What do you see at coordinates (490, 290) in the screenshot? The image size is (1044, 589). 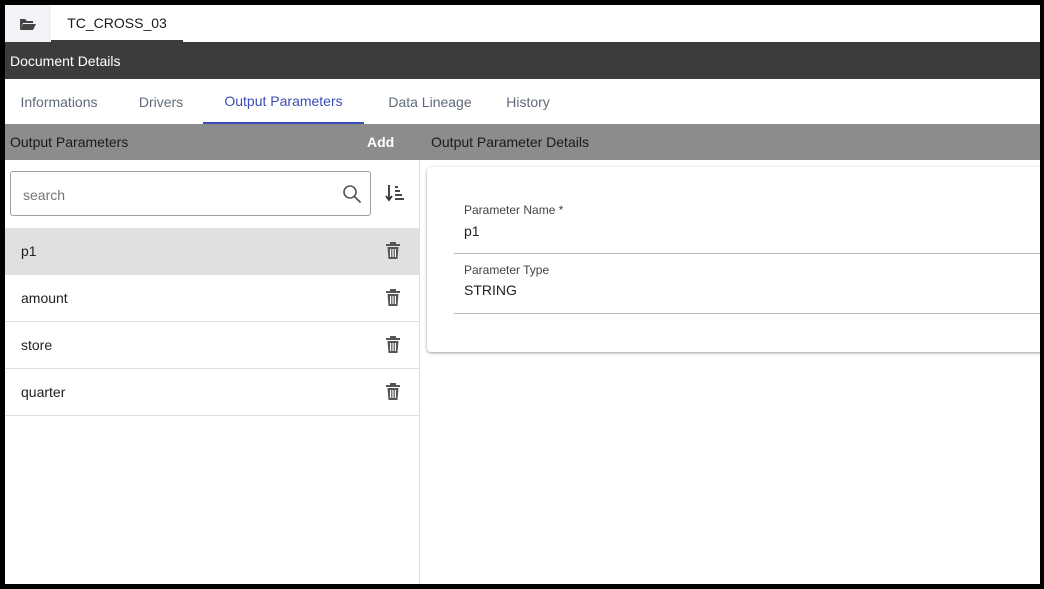 I see `parameter-type-value: STRING` at bounding box center [490, 290].